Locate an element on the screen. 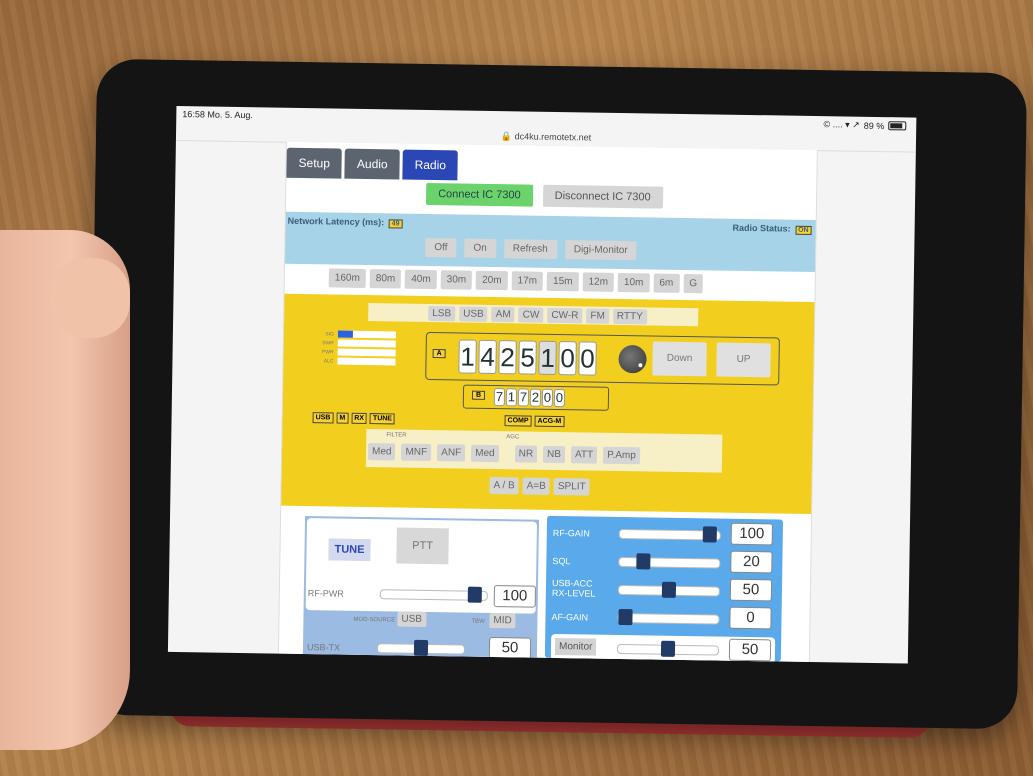  mode-button-usb: USB is located at coordinates (473, 313).